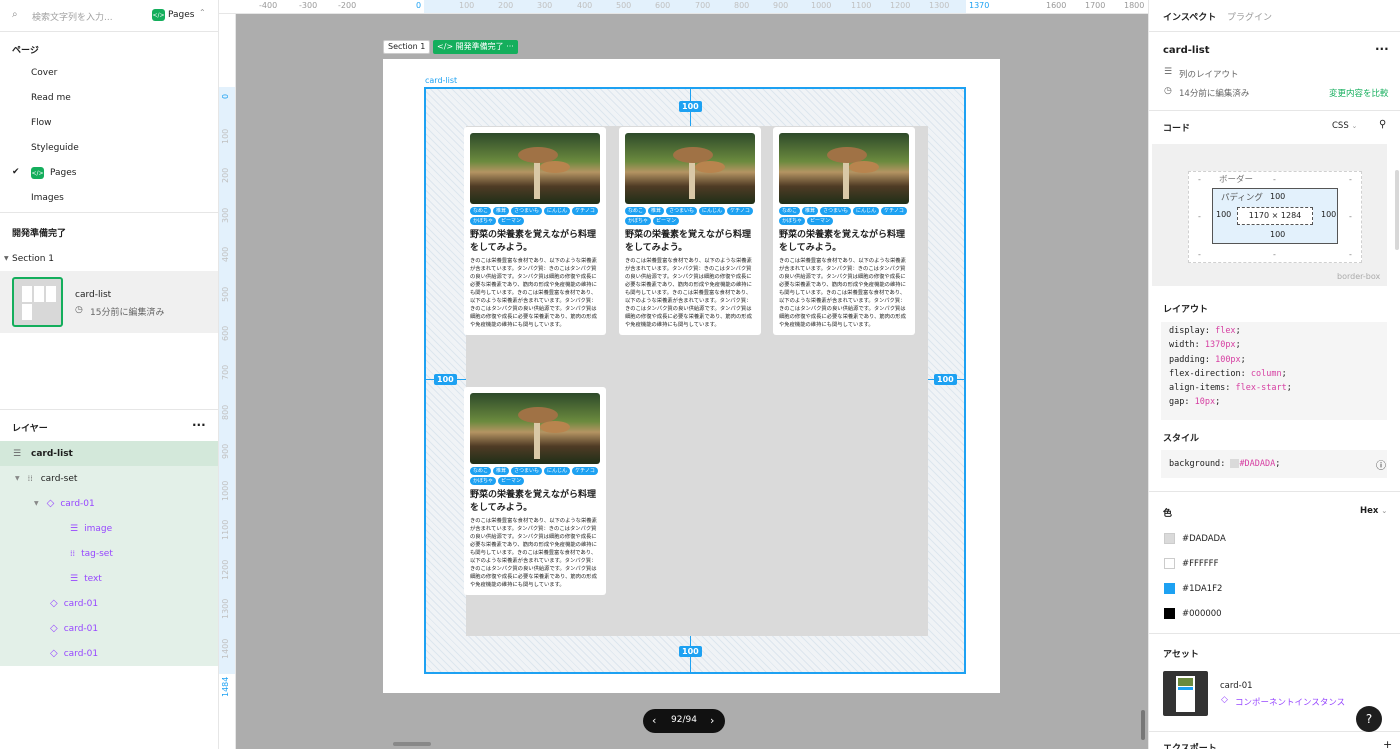  I want to click on tab-plugin: プラグイン, so click(1249, 16).